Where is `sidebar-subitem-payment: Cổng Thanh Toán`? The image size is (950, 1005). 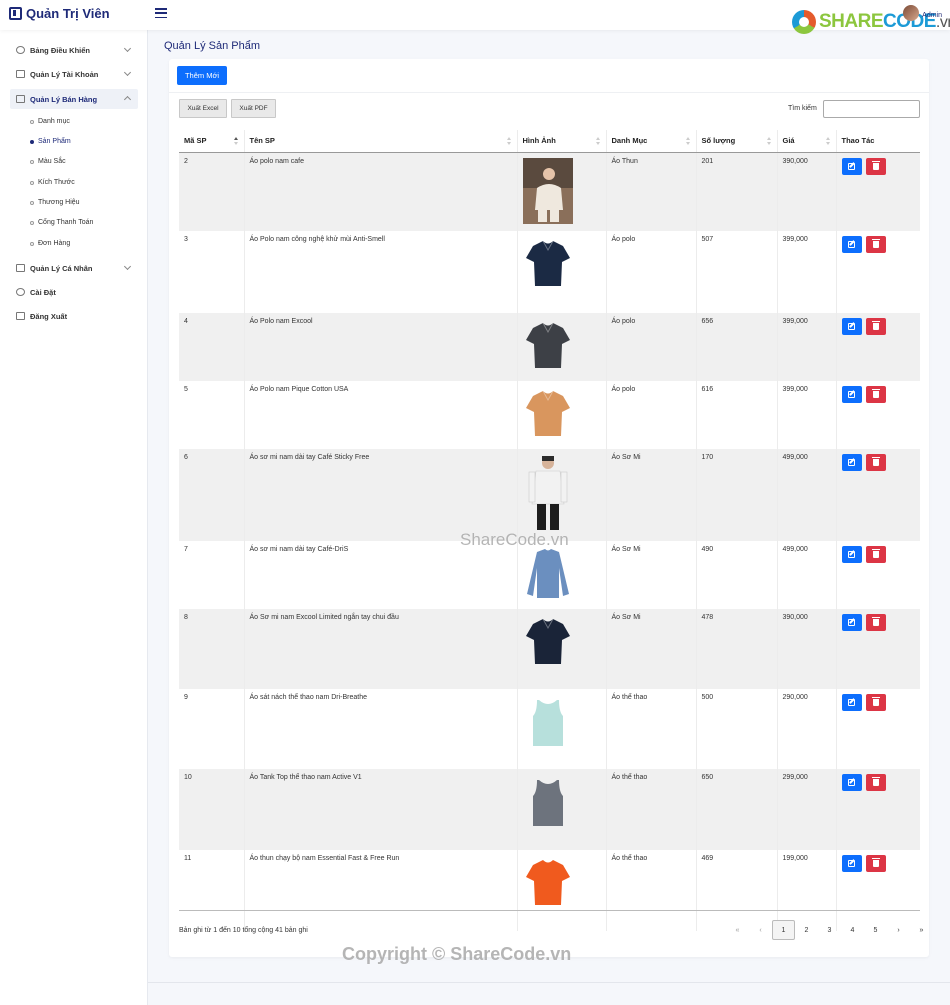
sidebar-subitem-payment: Cổng Thanh Toán is located at coordinates (61, 222).